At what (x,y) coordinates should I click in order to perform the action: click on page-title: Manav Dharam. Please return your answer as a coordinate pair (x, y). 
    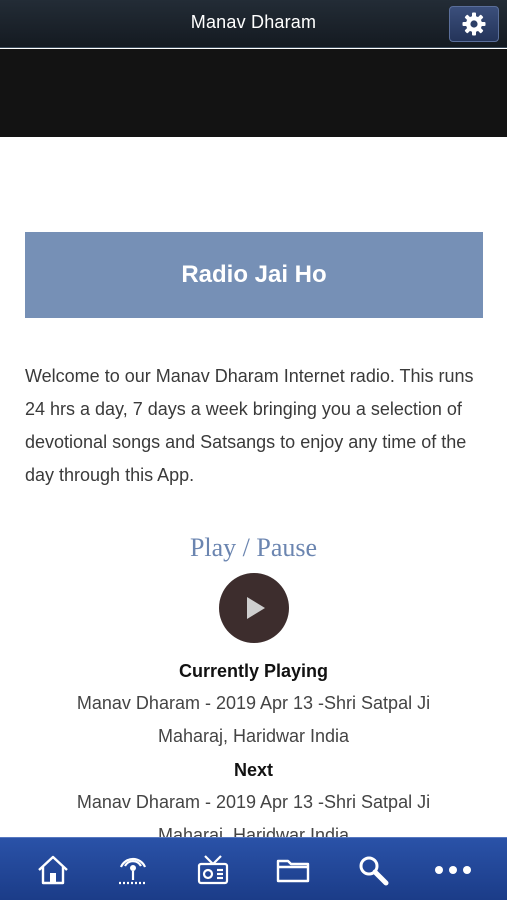
    Looking at the image, I should click on (253, 22).